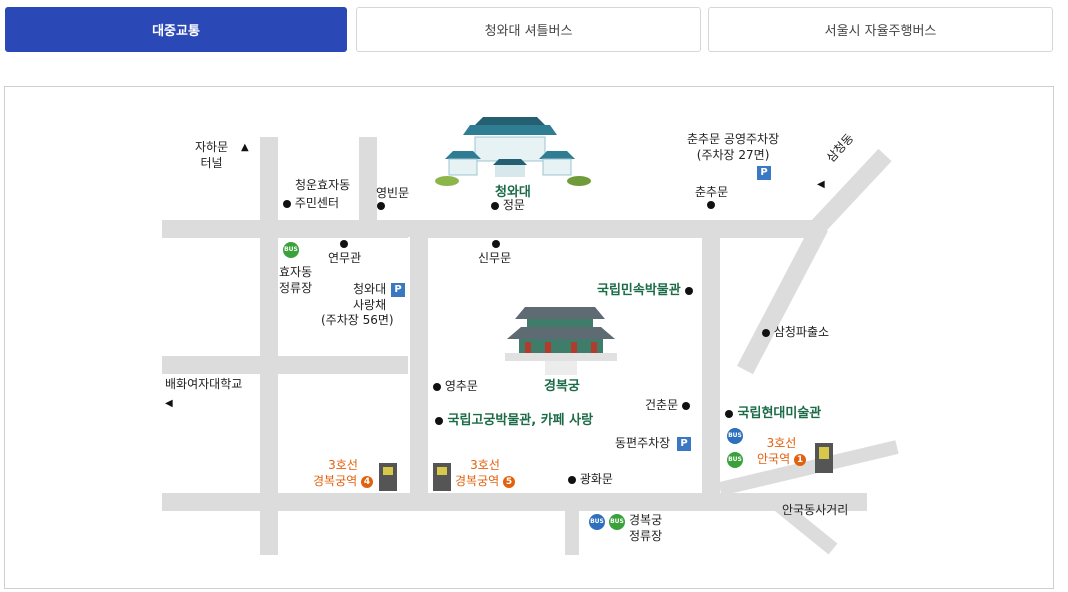  I want to click on jahamun-tunnel-label: 자하문 터널, so click(212, 155).